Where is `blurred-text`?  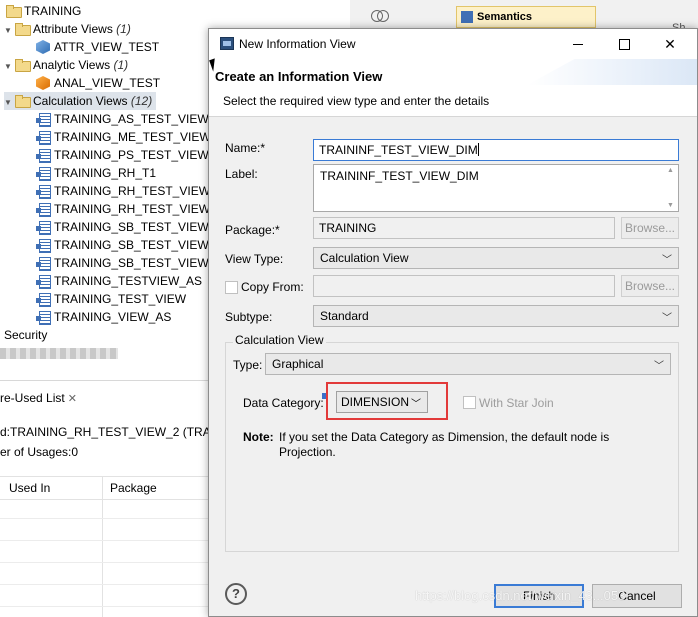
blurred-text is located at coordinates (59, 354).